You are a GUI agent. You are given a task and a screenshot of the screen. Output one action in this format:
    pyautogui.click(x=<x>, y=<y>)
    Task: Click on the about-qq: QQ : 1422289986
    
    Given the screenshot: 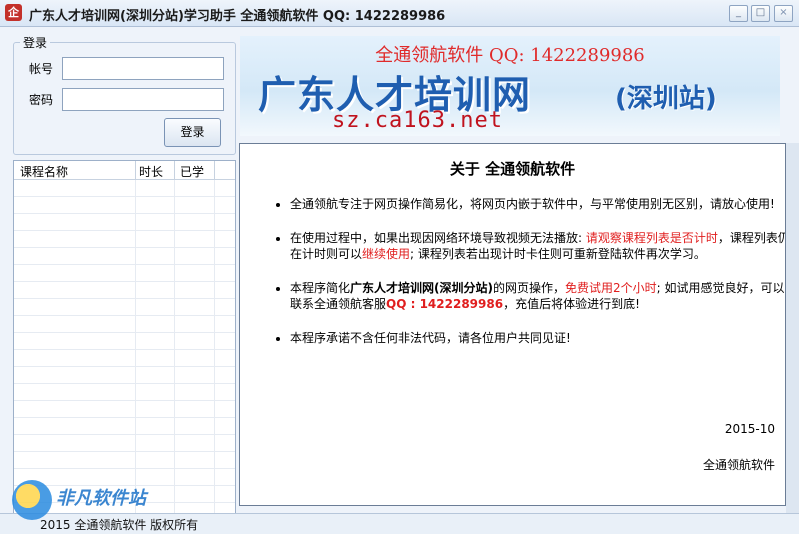 What is the action you would take?
    pyautogui.click(x=445, y=304)
    